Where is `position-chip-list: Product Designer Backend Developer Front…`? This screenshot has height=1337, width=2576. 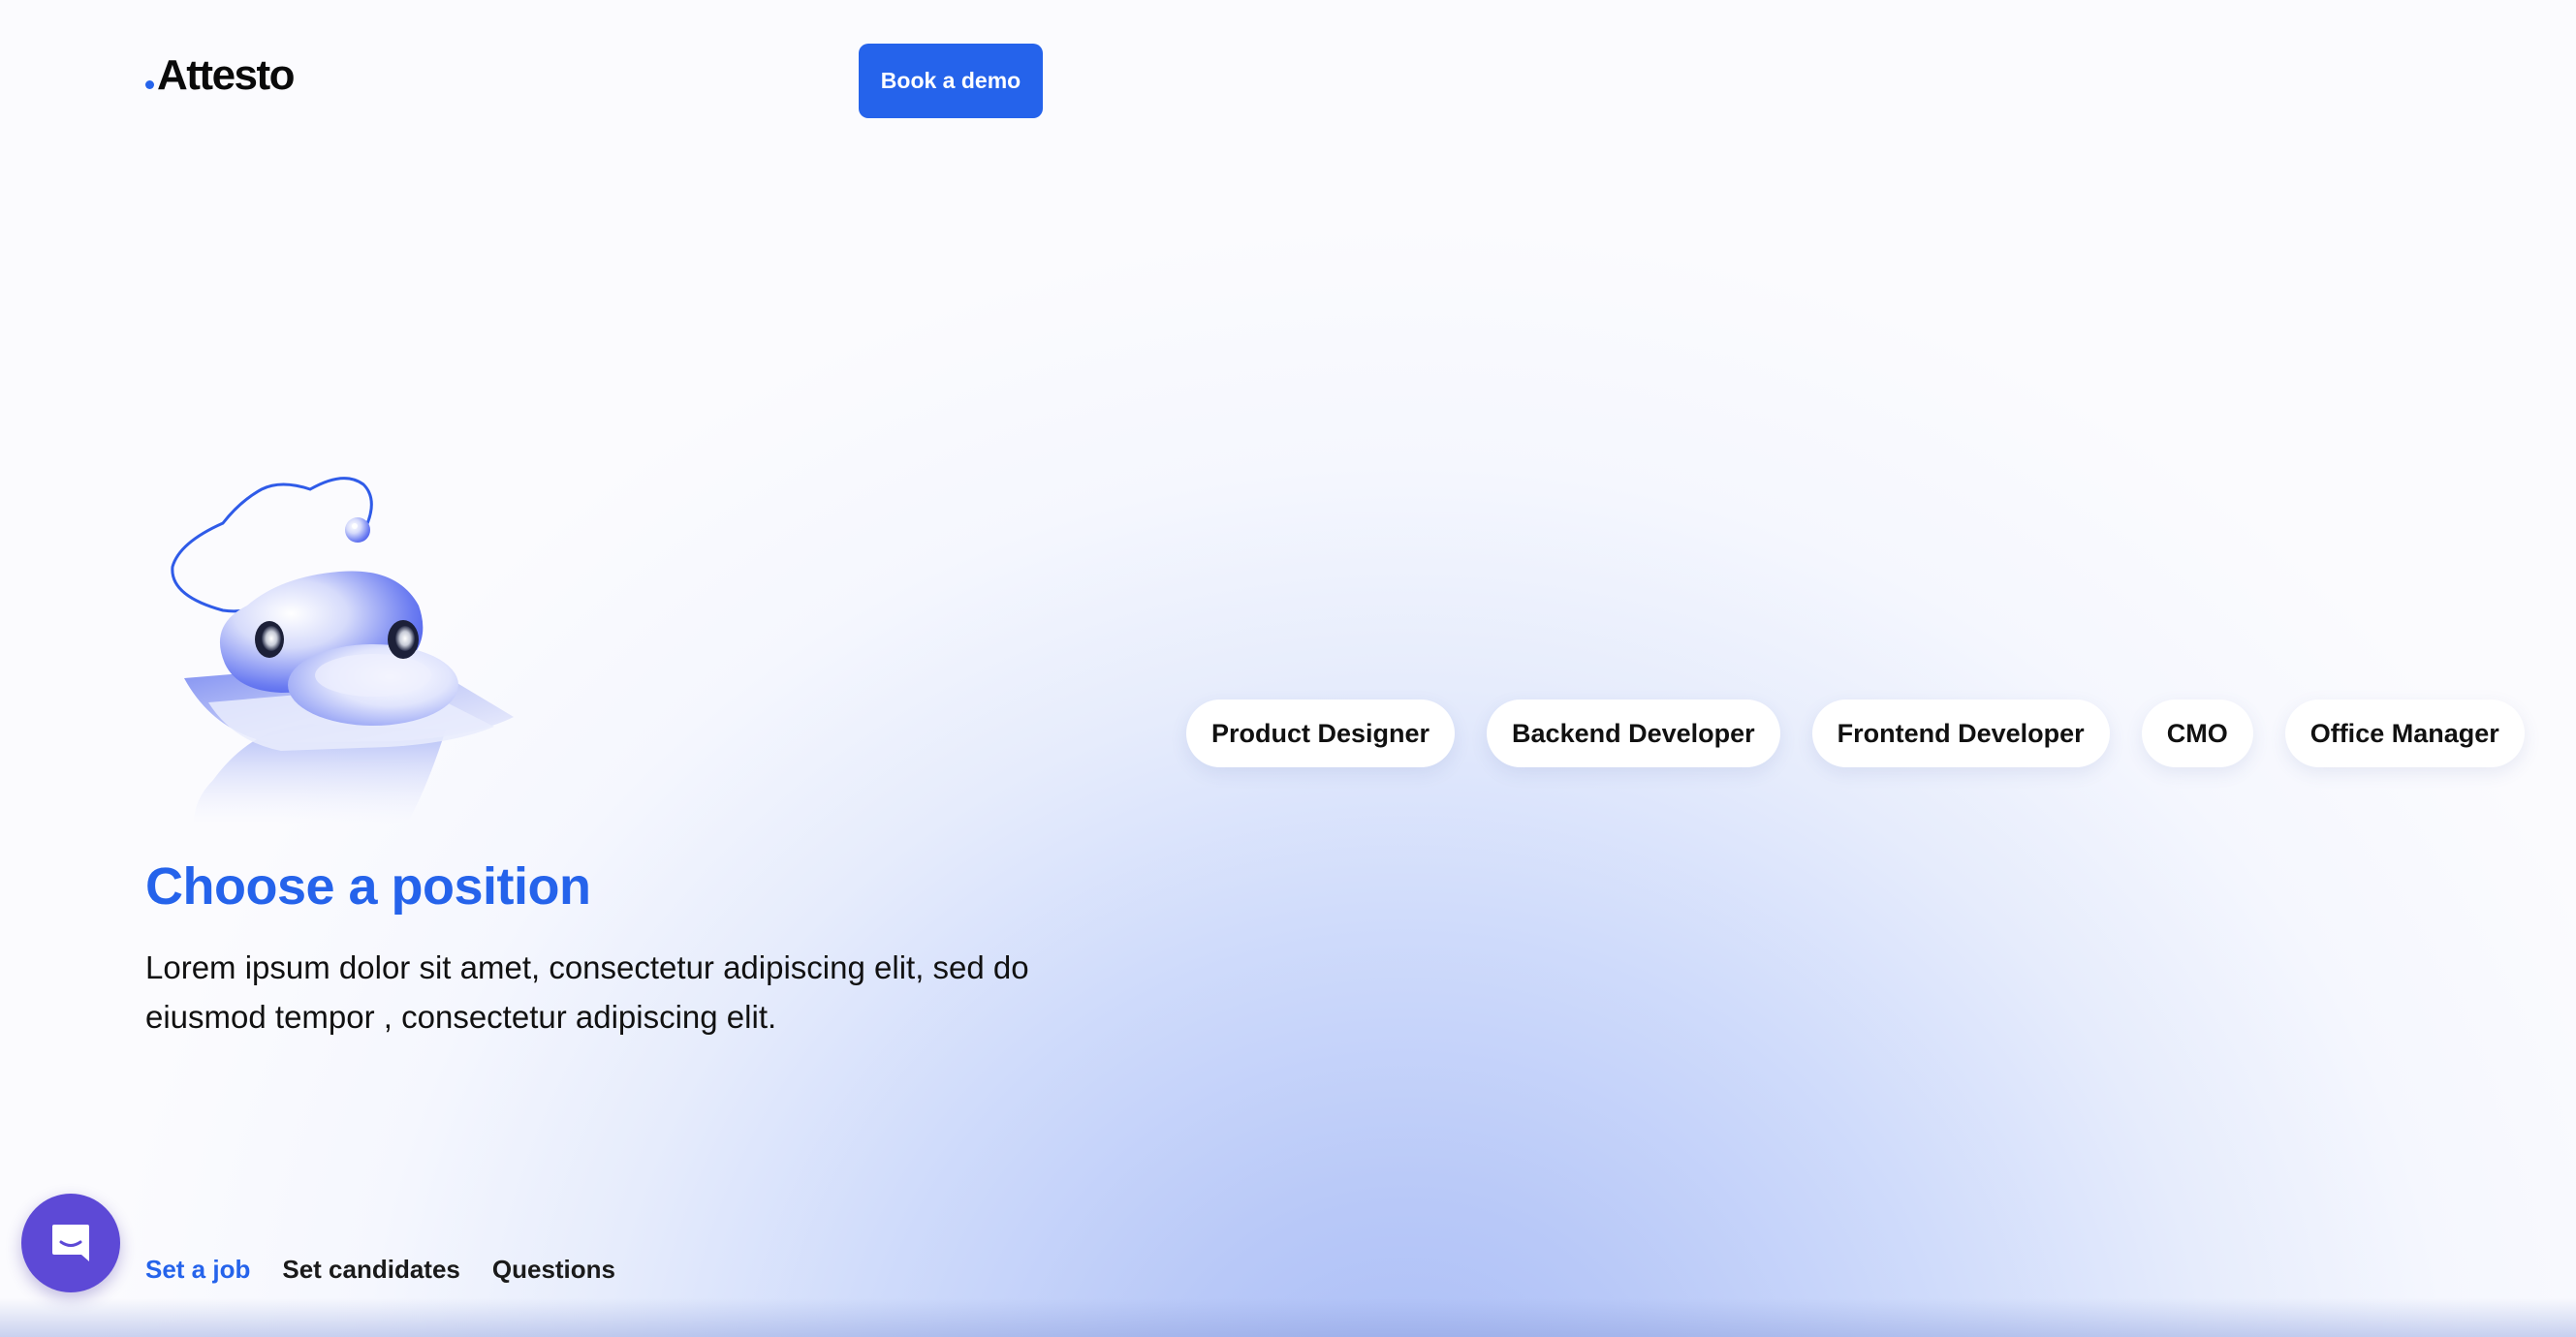 position-chip-list: Product Designer Backend Developer Front… is located at coordinates (1855, 733).